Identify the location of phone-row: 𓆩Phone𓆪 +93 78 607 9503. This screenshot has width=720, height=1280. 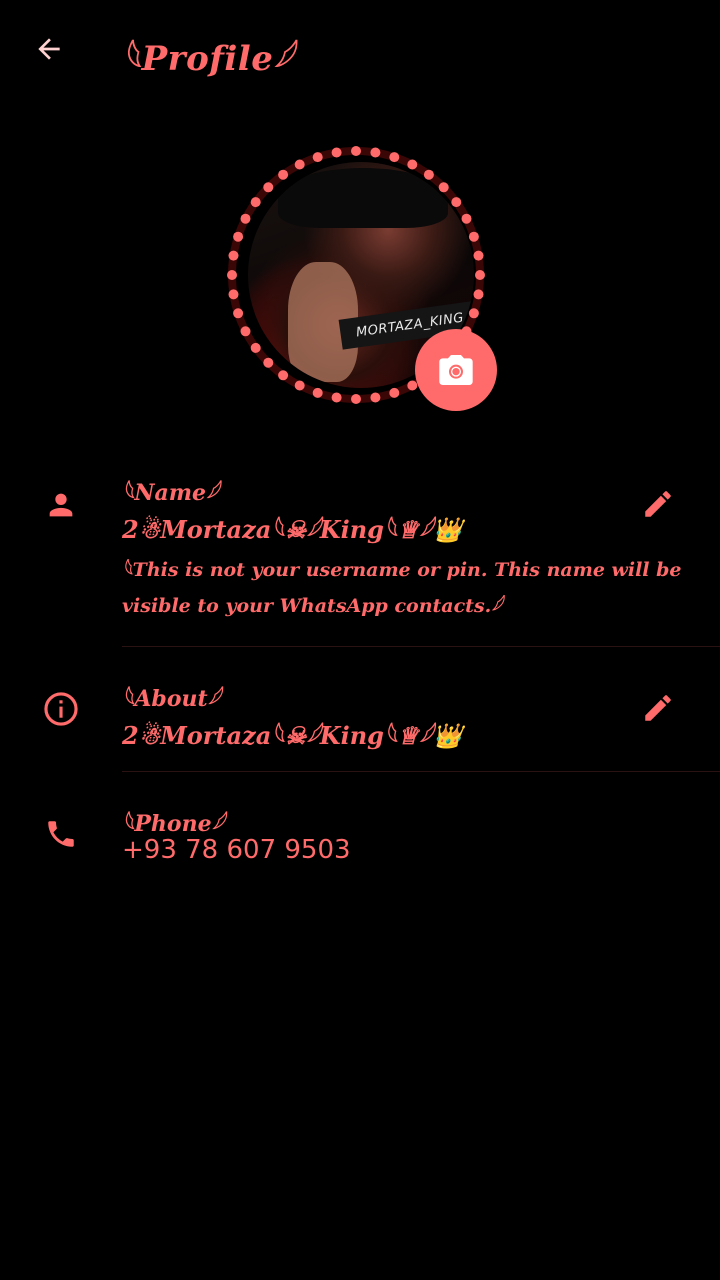
(360, 841).